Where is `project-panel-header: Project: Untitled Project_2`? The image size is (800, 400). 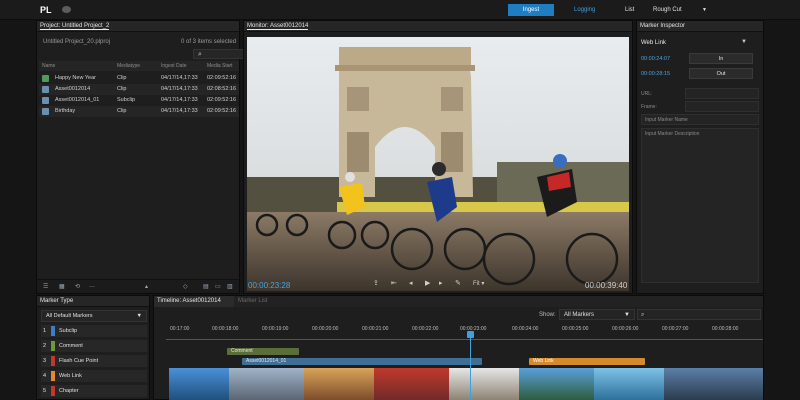
project-panel-header: Project: Untitled Project_2 is located at coordinates (138, 26).